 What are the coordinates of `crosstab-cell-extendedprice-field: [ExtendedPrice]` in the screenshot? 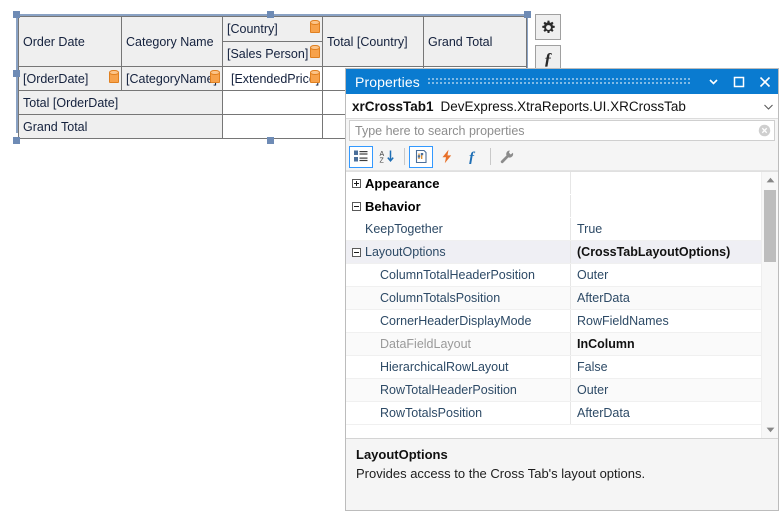 It's located at (272, 78).